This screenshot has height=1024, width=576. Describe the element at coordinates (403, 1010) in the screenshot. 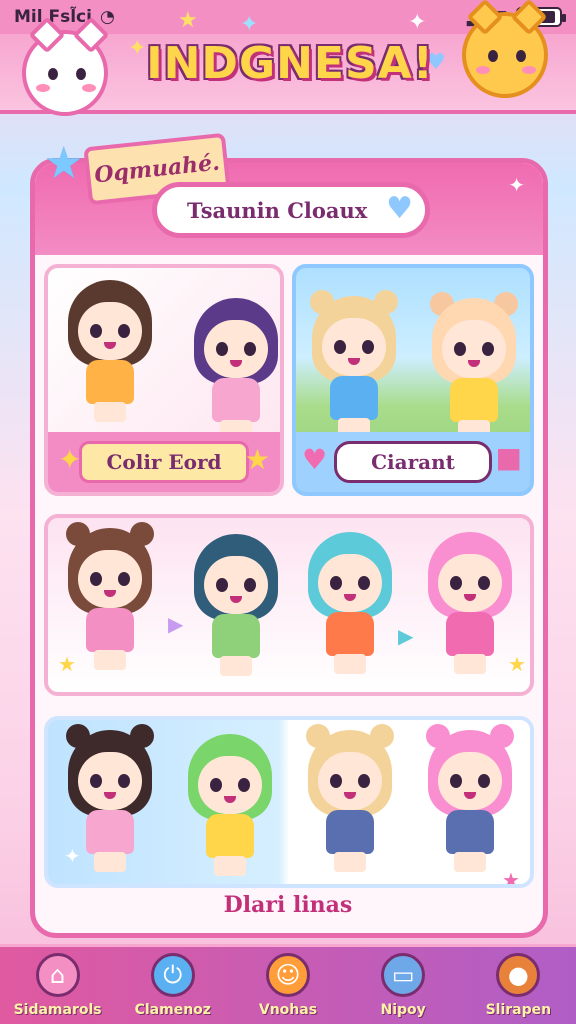

I see `nav-label: Nipoy` at that location.